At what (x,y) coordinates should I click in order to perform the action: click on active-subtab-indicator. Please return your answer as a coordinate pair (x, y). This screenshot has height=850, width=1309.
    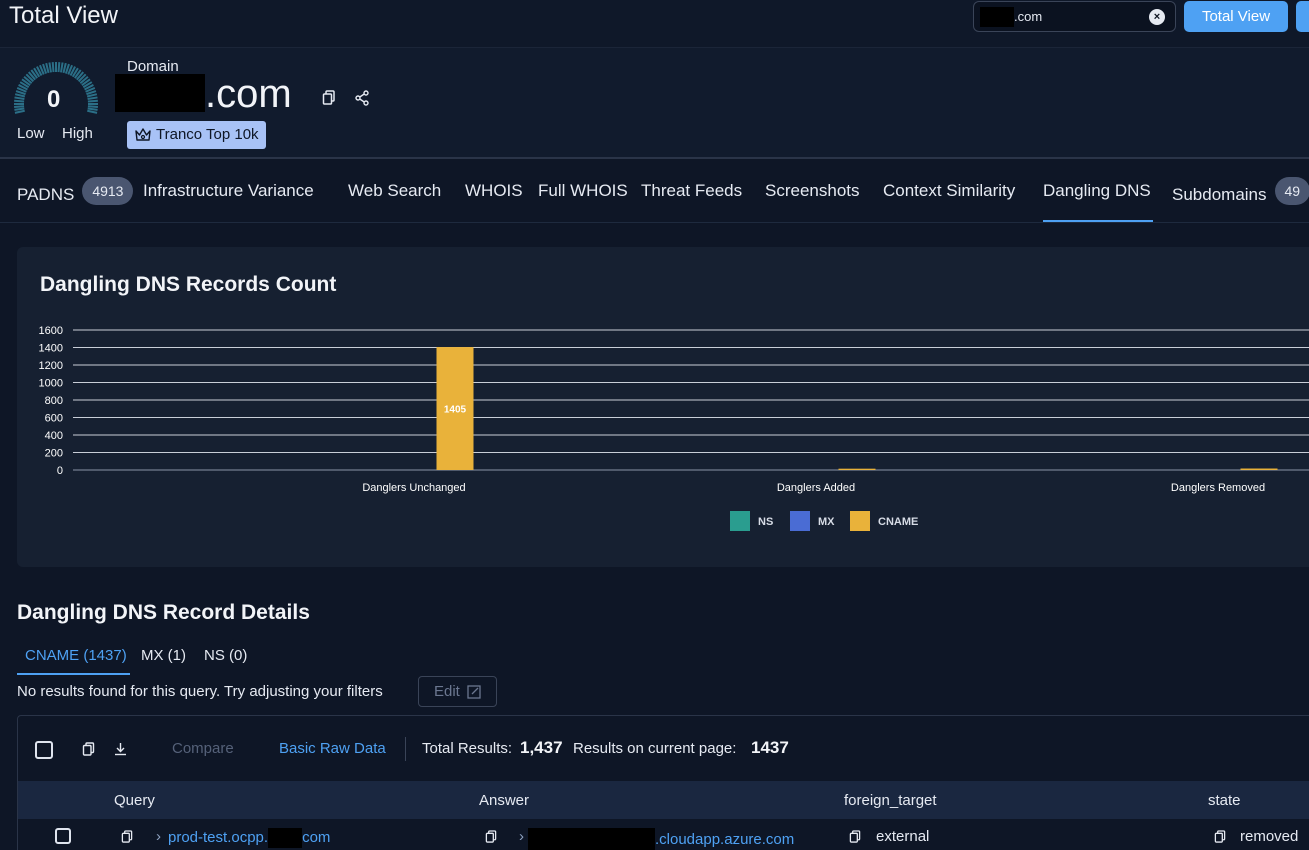
    Looking at the image, I should click on (73, 674).